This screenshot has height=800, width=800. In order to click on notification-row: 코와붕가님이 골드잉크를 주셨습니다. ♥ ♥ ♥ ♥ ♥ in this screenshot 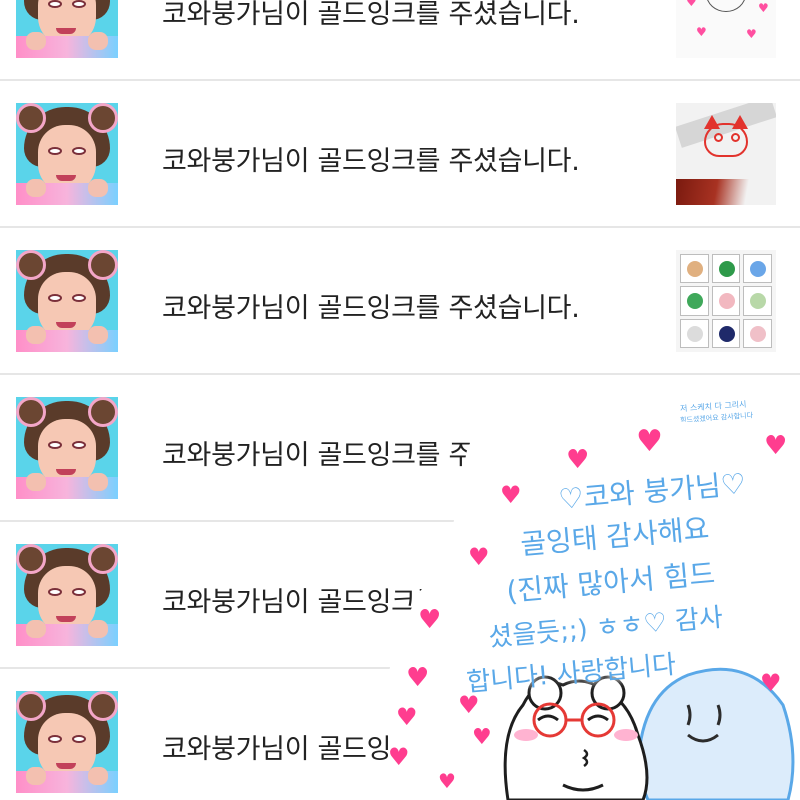, I will do `click(400, 40)`.